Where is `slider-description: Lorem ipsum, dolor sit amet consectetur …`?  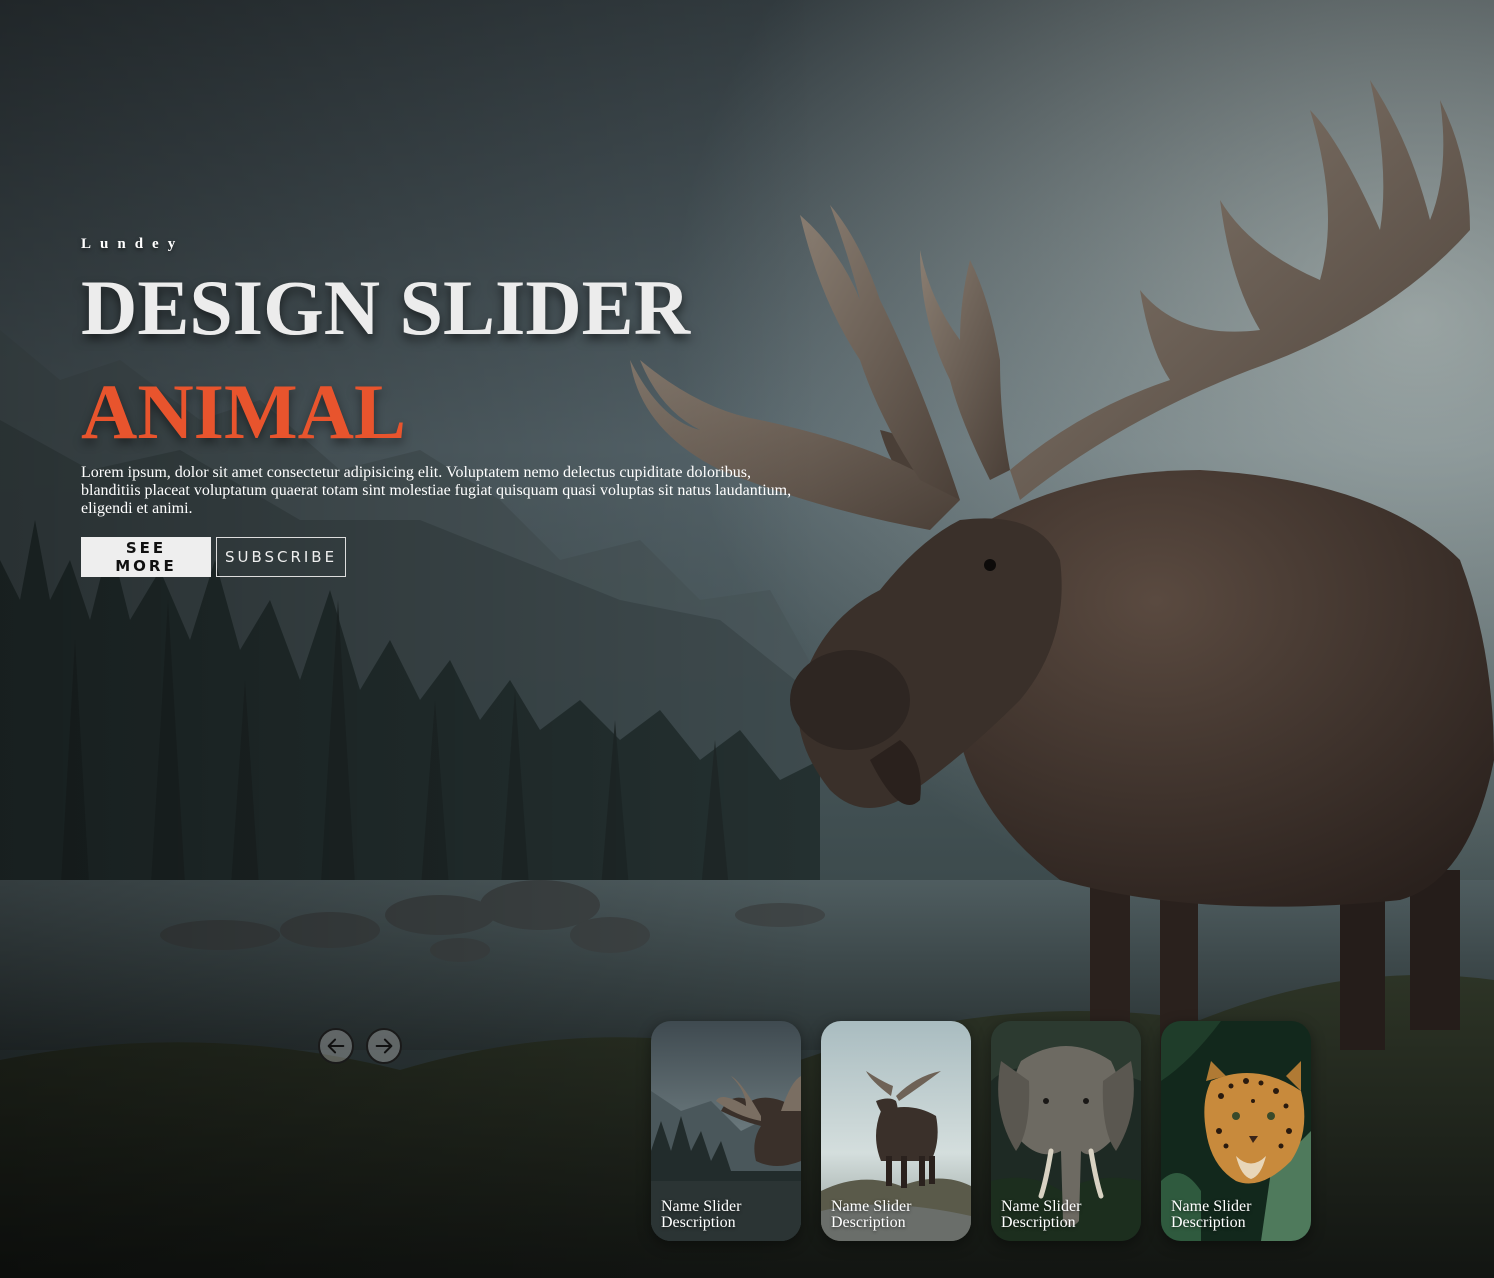
slider-description: Lorem ipsum, dolor sit amet consectetur … is located at coordinates (436, 490).